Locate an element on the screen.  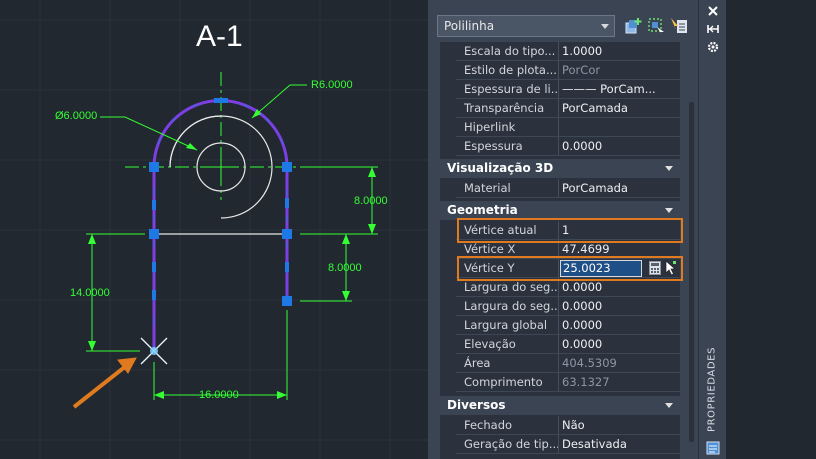
radius-dimension-label: R6.0000 is located at coordinates (332, 85).